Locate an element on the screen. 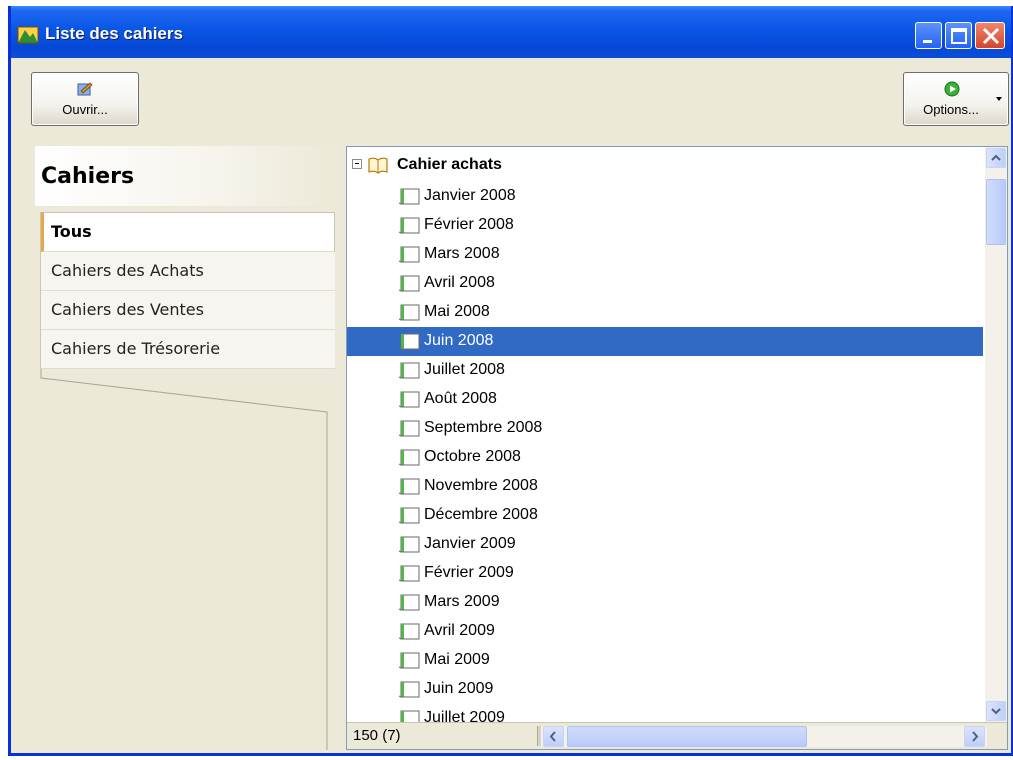 This screenshot has height=760, width=1013. scroll-left-button is located at coordinates (553, 736).